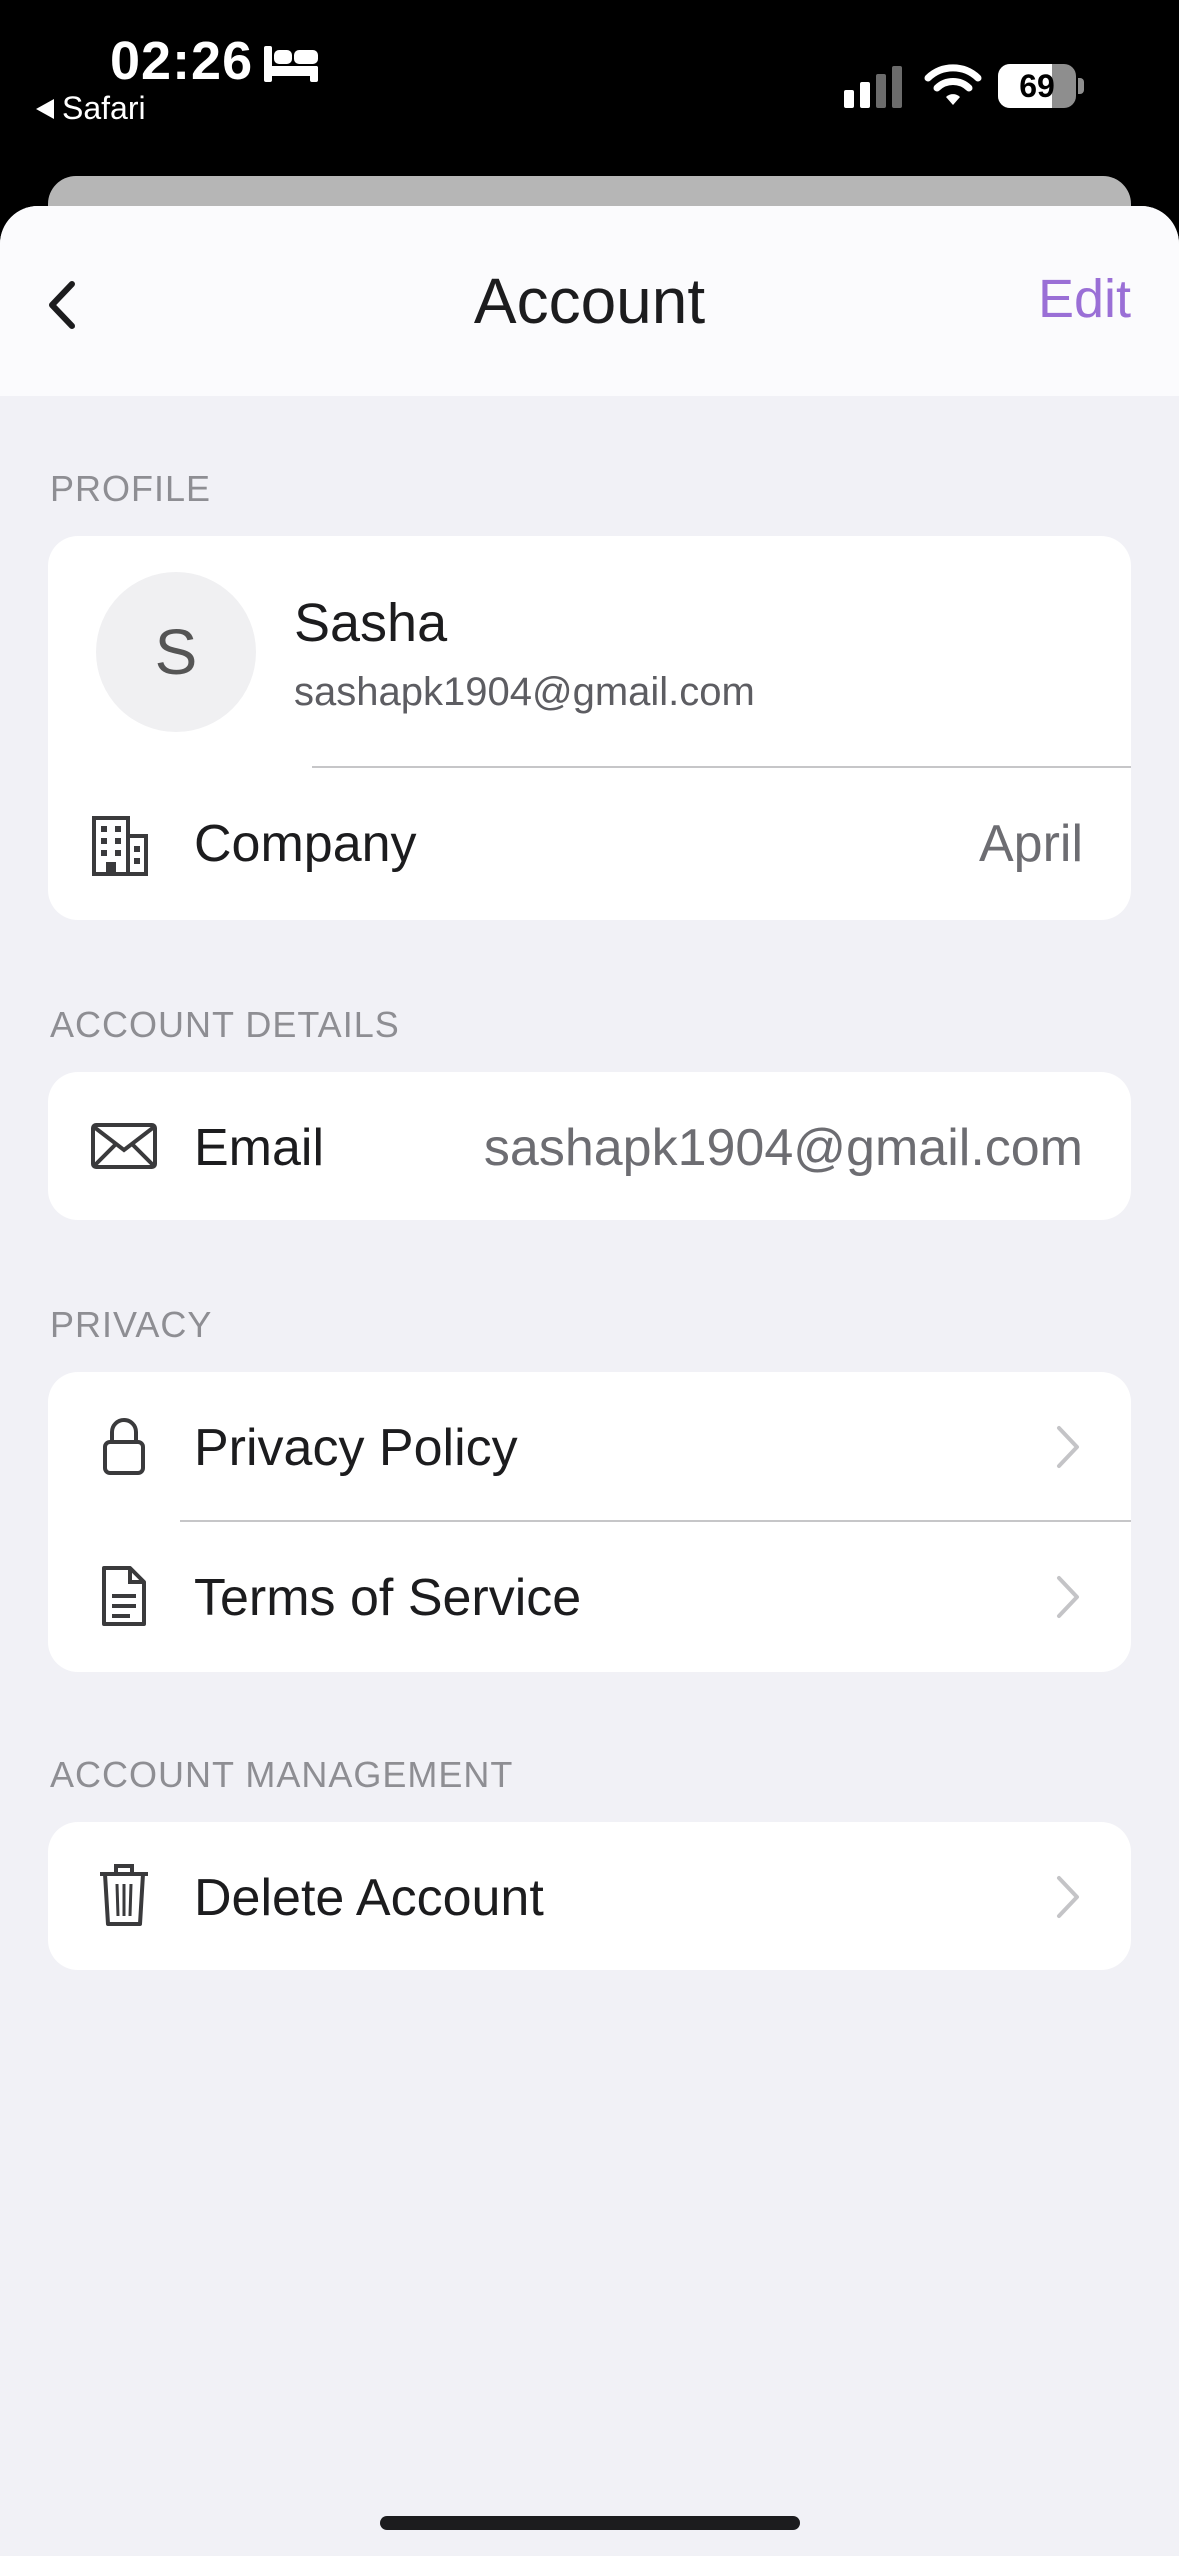 The image size is (1179, 2556). Describe the element at coordinates (45, 108) in the screenshot. I see `back-triangle-icon` at that location.